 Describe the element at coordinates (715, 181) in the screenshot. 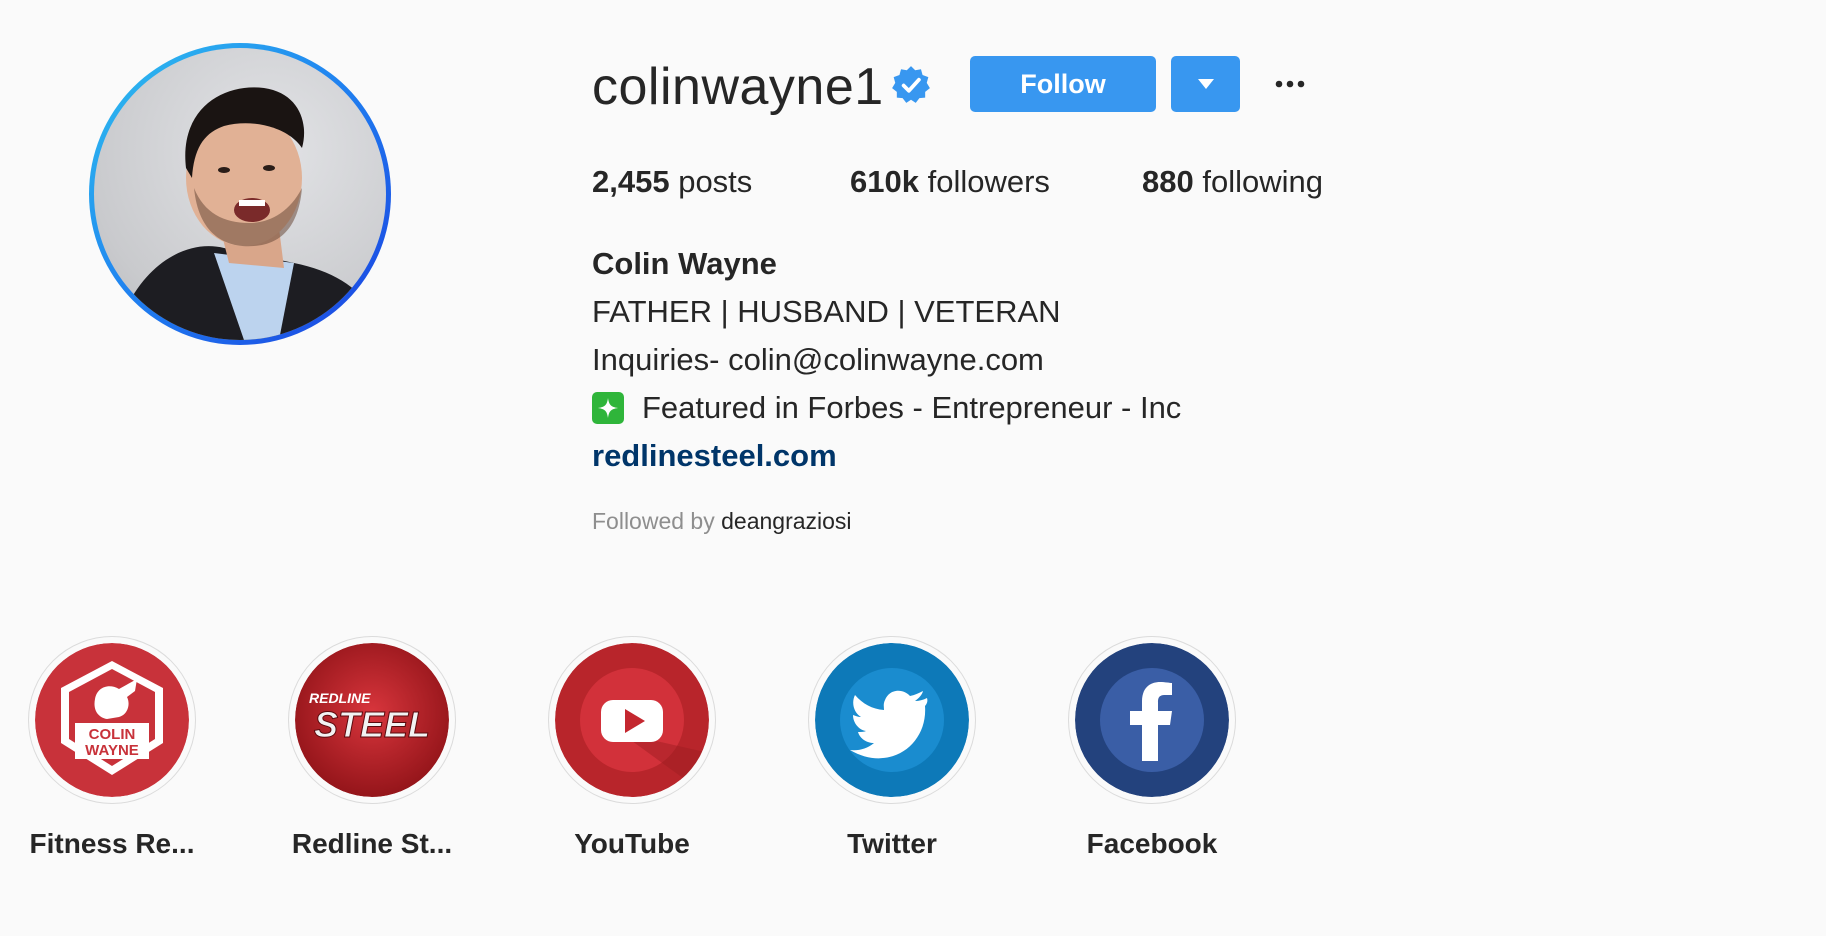

I see `posts-label: posts` at that location.